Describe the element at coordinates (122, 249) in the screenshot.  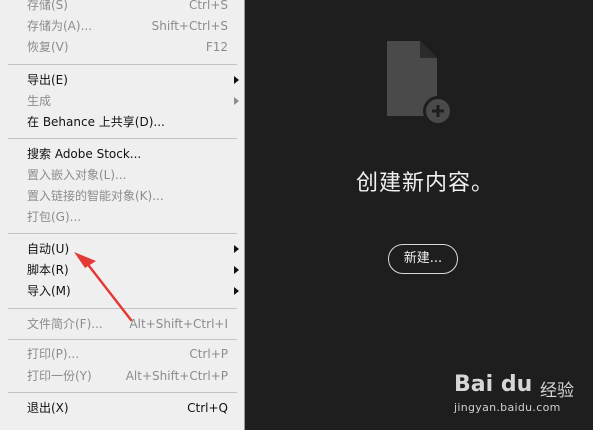
I see `menu-item-automate: 自动(U)` at that location.